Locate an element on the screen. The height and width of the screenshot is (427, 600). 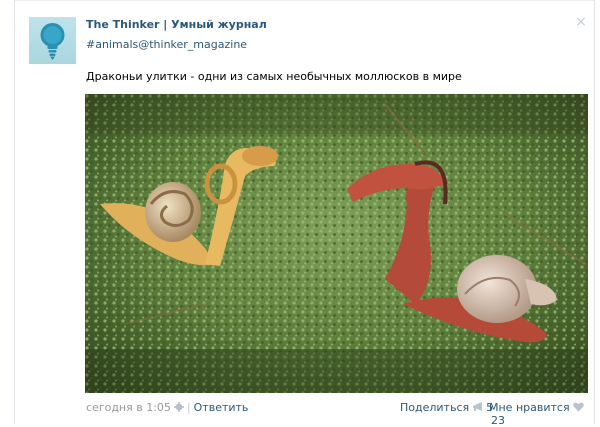
feed-right-border is located at coordinates (594, 212).